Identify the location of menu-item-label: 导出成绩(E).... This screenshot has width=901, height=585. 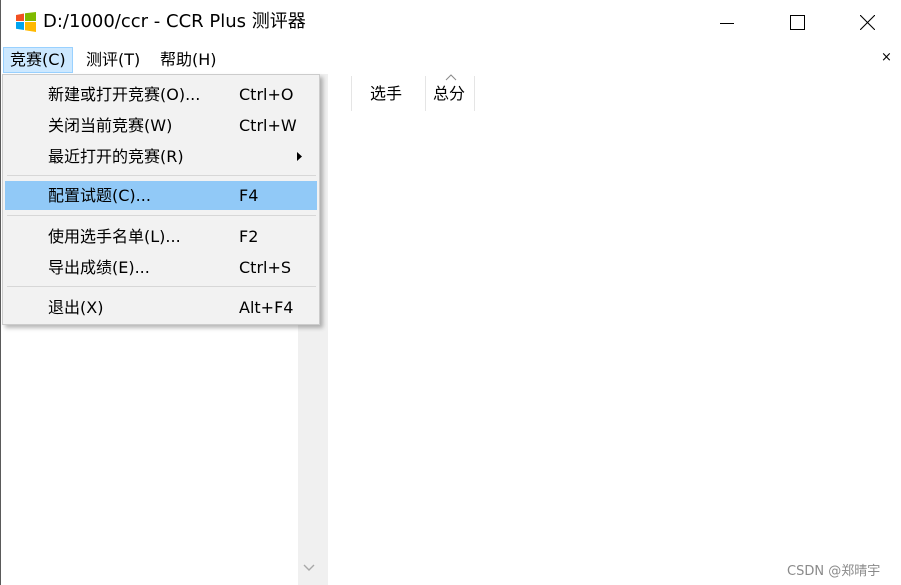
(99, 267).